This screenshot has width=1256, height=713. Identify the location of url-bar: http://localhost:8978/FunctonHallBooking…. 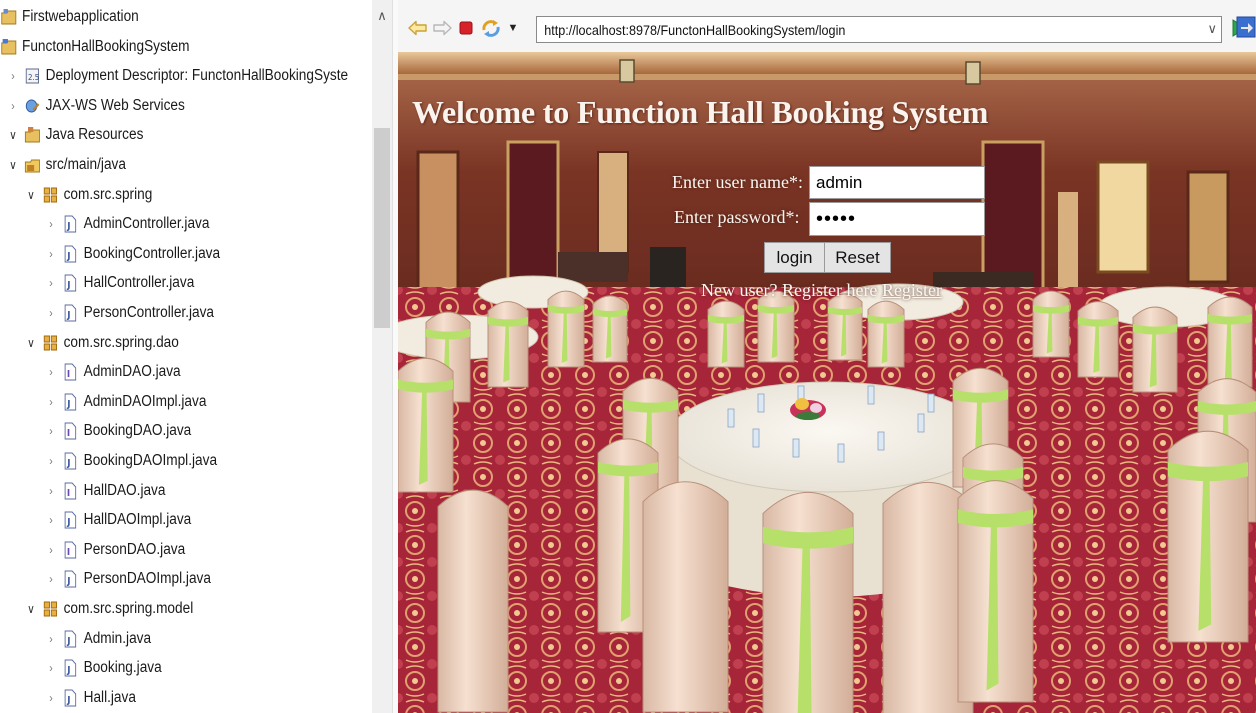
(879, 29).